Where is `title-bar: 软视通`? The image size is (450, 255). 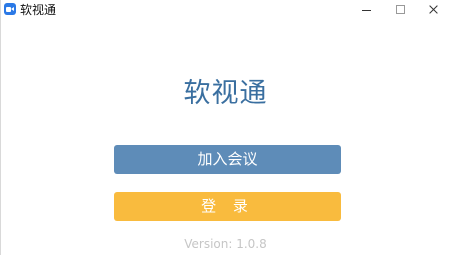 title-bar: 软视通 is located at coordinates (225, 10).